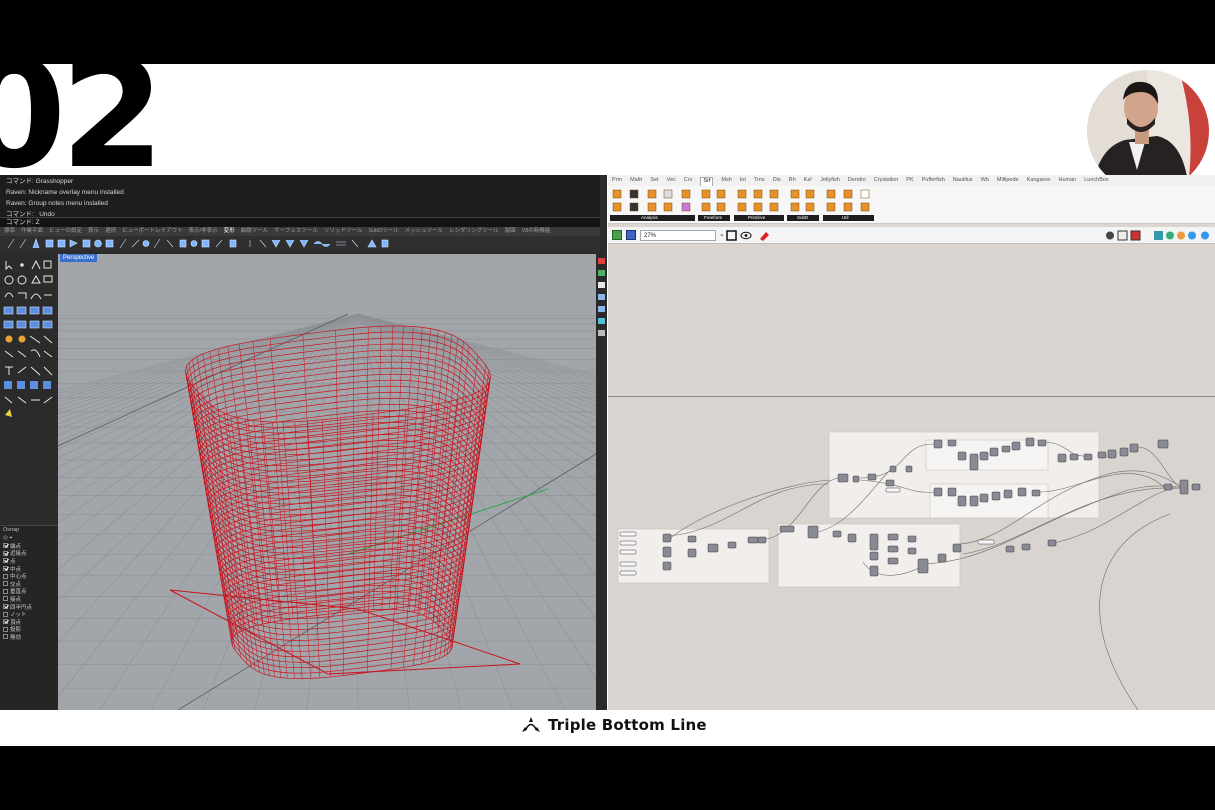 Image resolution: width=1215 pixels, height=810 pixels. What do you see at coordinates (255, 231) in the screenshot?
I see `tab-curve-tools: 曲線ツール` at bounding box center [255, 231].